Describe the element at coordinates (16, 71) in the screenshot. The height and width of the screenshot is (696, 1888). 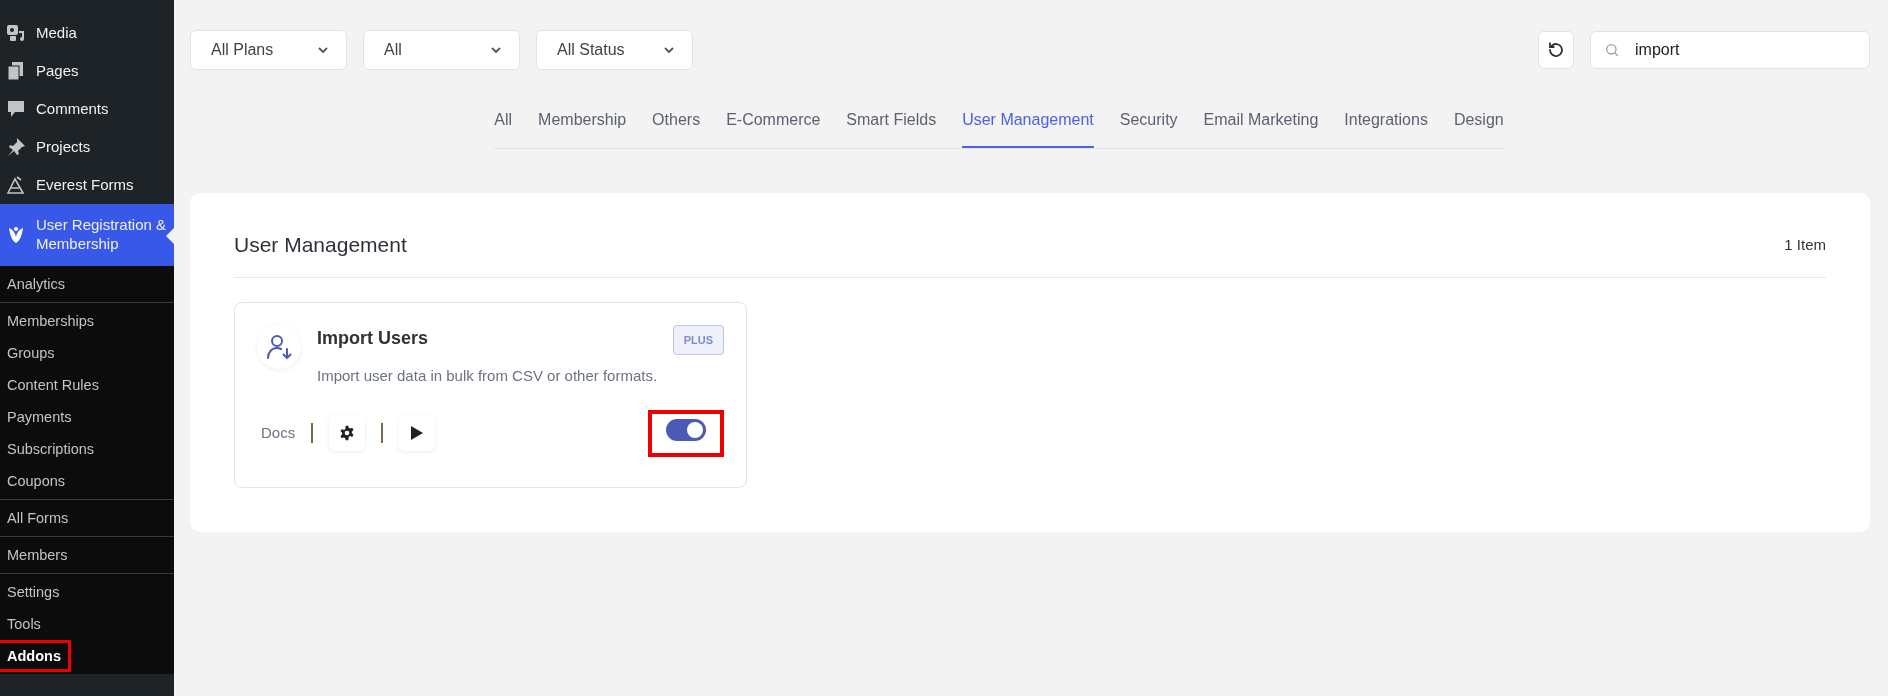
I see `pages-icon` at that location.